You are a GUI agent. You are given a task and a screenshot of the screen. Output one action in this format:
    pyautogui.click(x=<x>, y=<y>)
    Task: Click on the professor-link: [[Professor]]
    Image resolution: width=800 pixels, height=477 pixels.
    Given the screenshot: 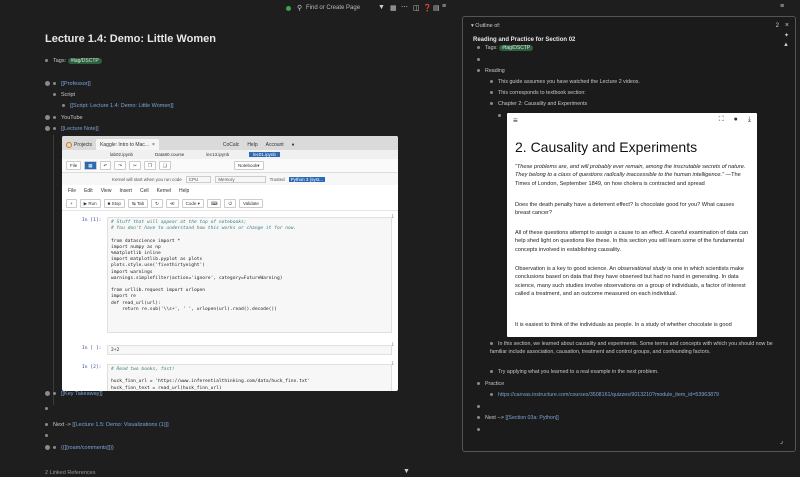 What is the action you would take?
    pyautogui.click(x=76, y=84)
    